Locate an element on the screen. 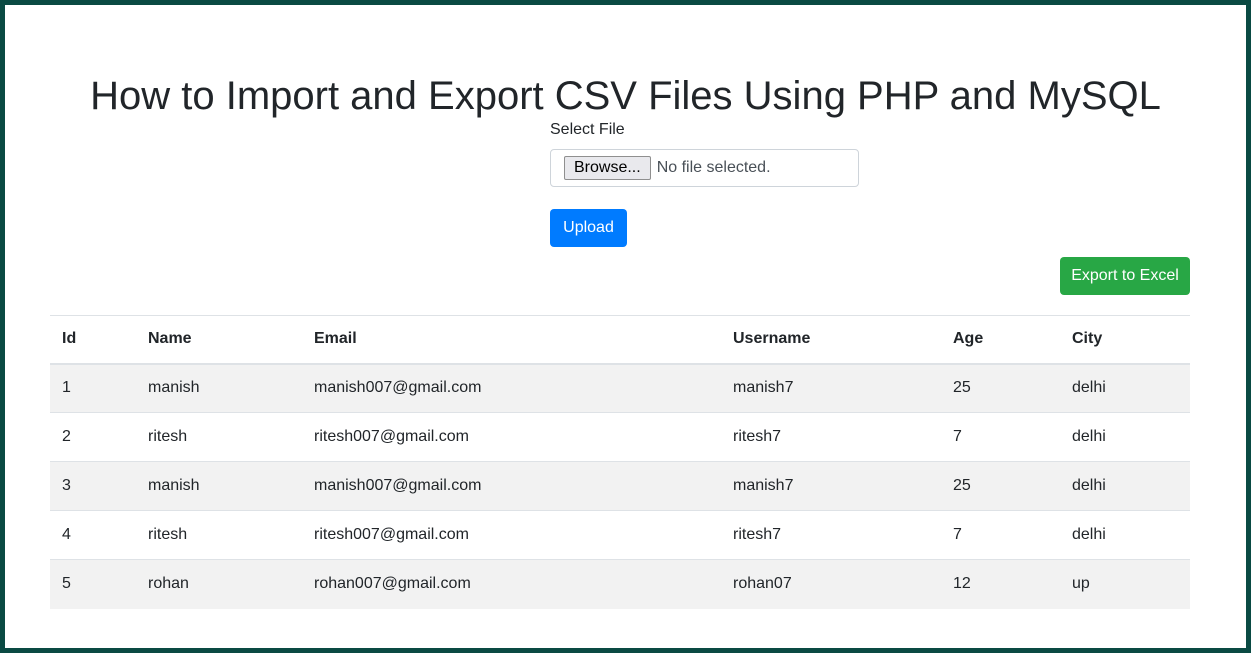 Image resolution: width=1251 pixels, height=653 pixels. cell-id: 5 is located at coordinates (93, 584).